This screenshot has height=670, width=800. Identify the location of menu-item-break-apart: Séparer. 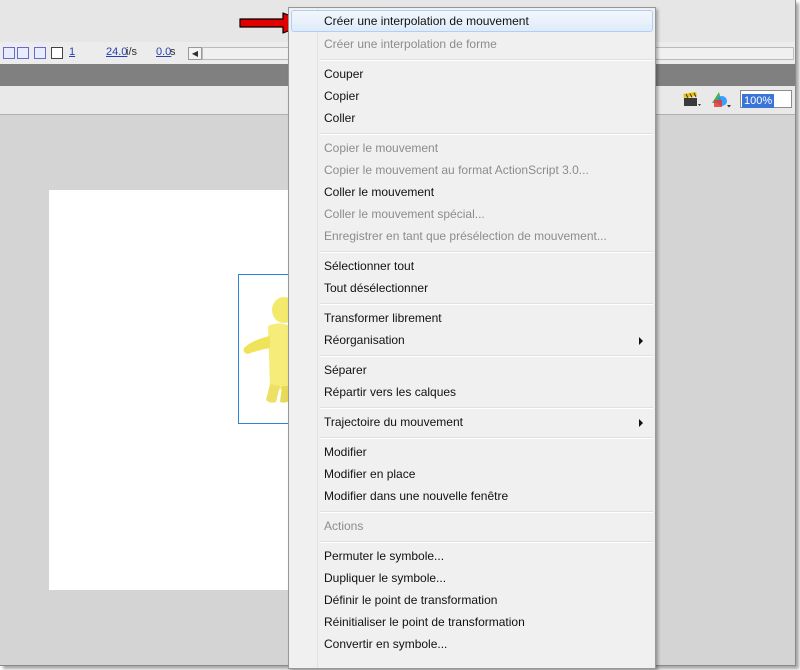
(472, 370).